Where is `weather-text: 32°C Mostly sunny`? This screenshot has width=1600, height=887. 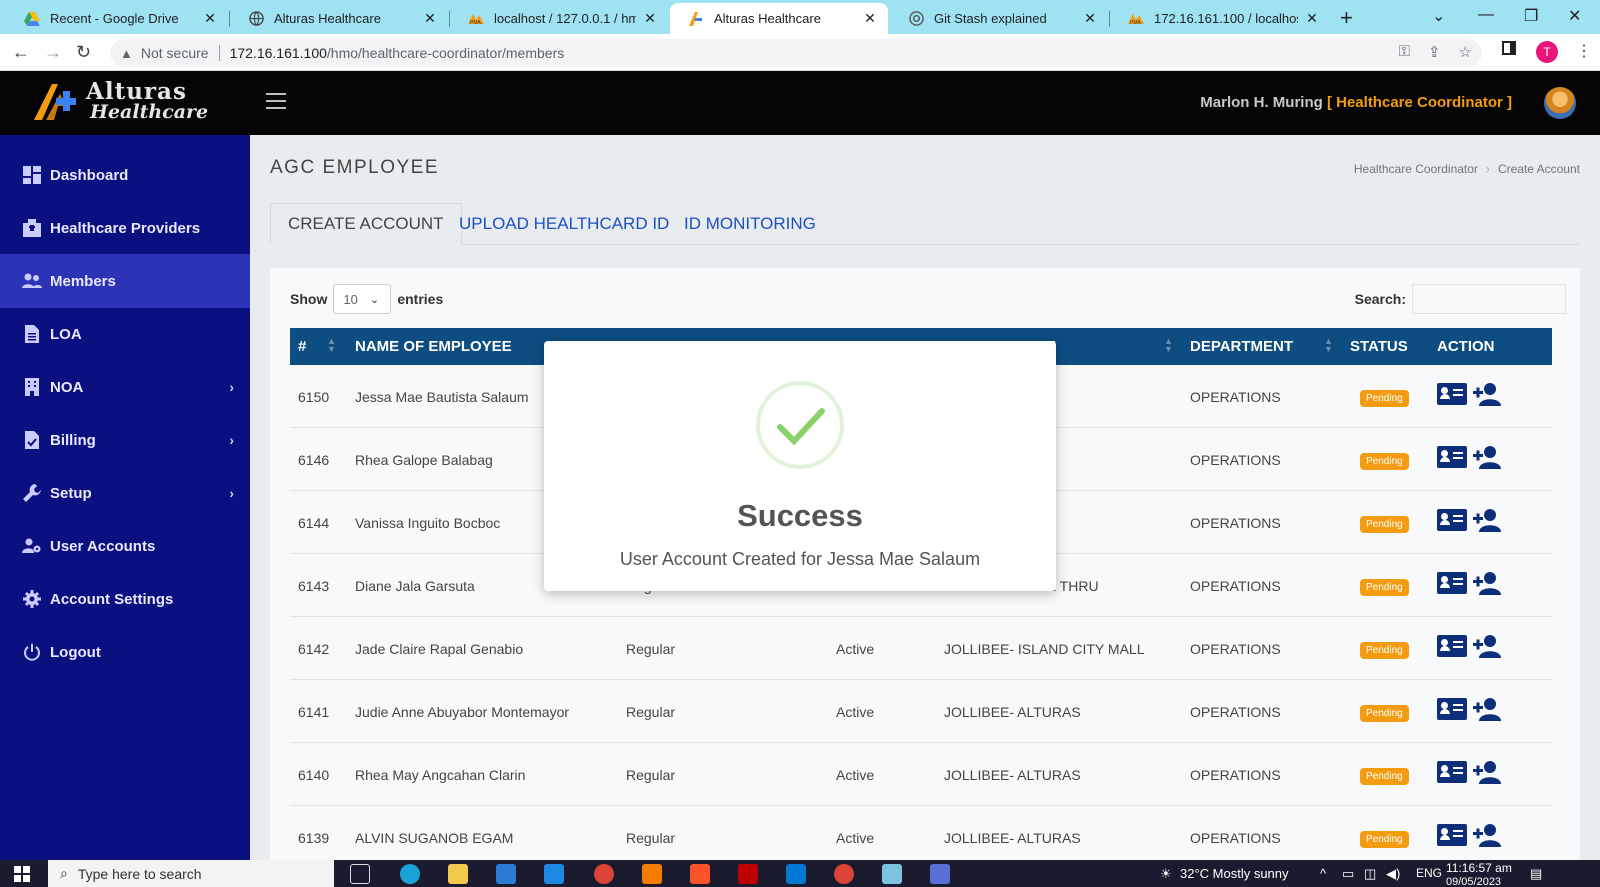
weather-text: 32°C Mostly sunny is located at coordinates (1234, 873).